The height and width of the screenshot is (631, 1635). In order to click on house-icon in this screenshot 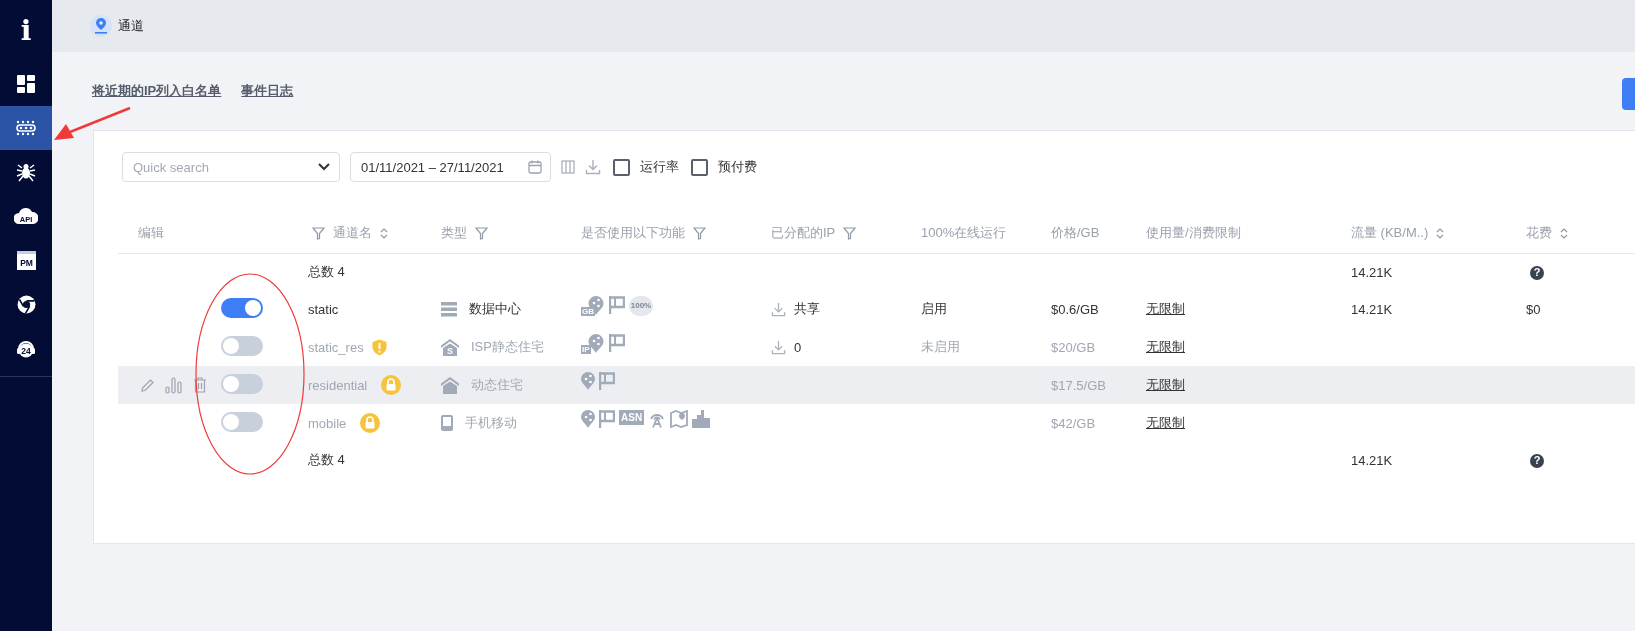, I will do `click(450, 385)`.